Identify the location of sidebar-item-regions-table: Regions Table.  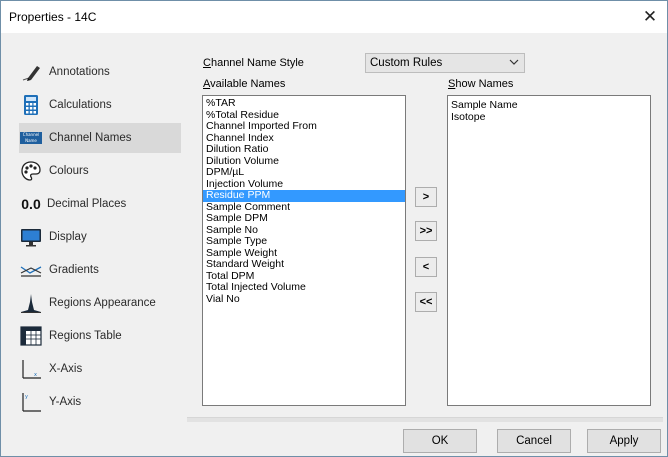
(100, 336).